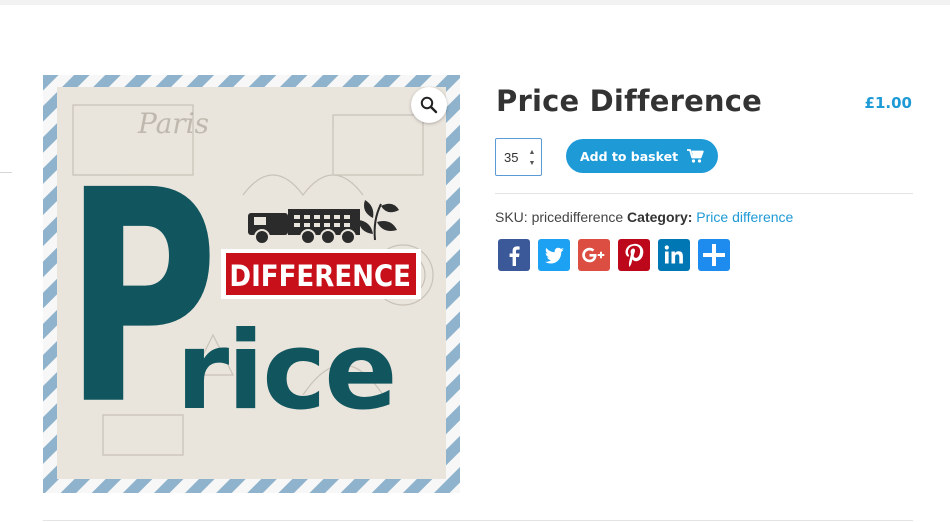 This screenshot has height=522, width=950. What do you see at coordinates (629, 156) in the screenshot?
I see `add-to-basket-label: Add to basket` at bounding box center [629, 156].